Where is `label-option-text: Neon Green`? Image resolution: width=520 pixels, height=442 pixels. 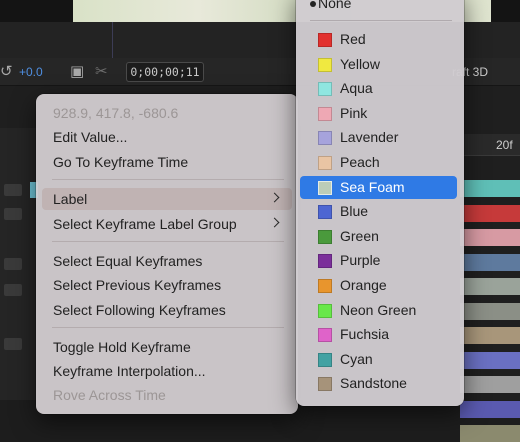 label-option-text: Neon Green is located at coordinates (378, 309).